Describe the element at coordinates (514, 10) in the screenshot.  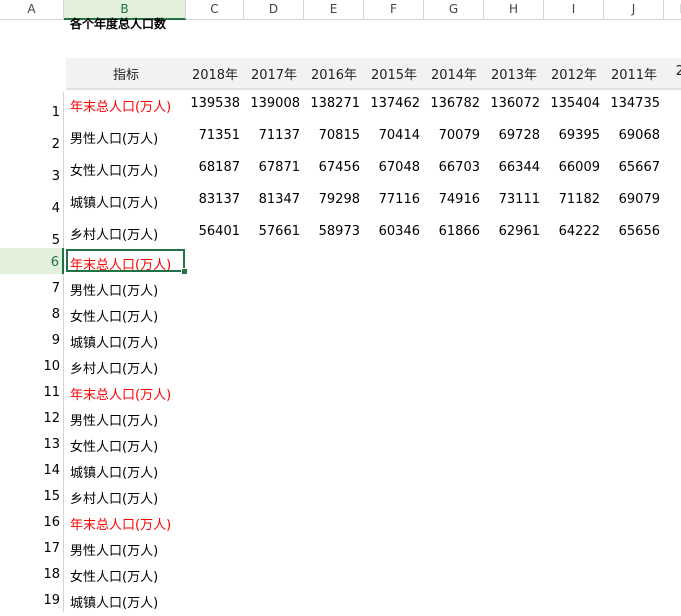
I see `column-header-h: H` at that location.